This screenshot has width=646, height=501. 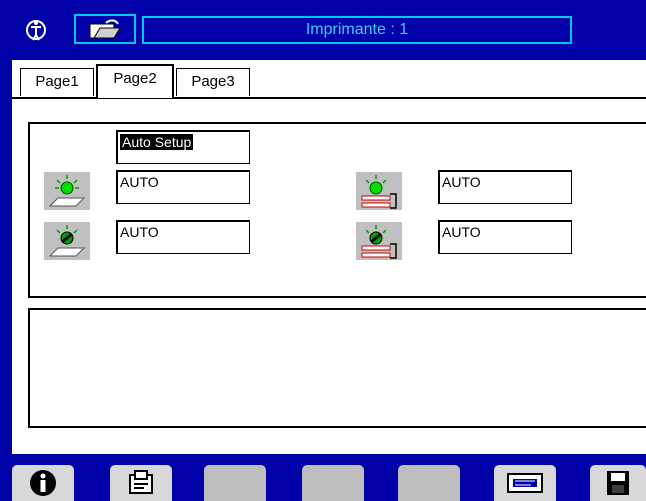 I want to click on window-title: Imprimante : 1, so click(x=357, y=30).